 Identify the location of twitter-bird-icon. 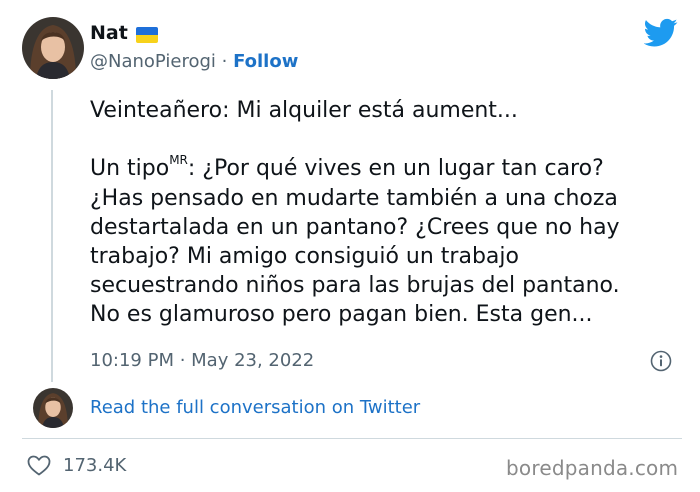
(660, 33).